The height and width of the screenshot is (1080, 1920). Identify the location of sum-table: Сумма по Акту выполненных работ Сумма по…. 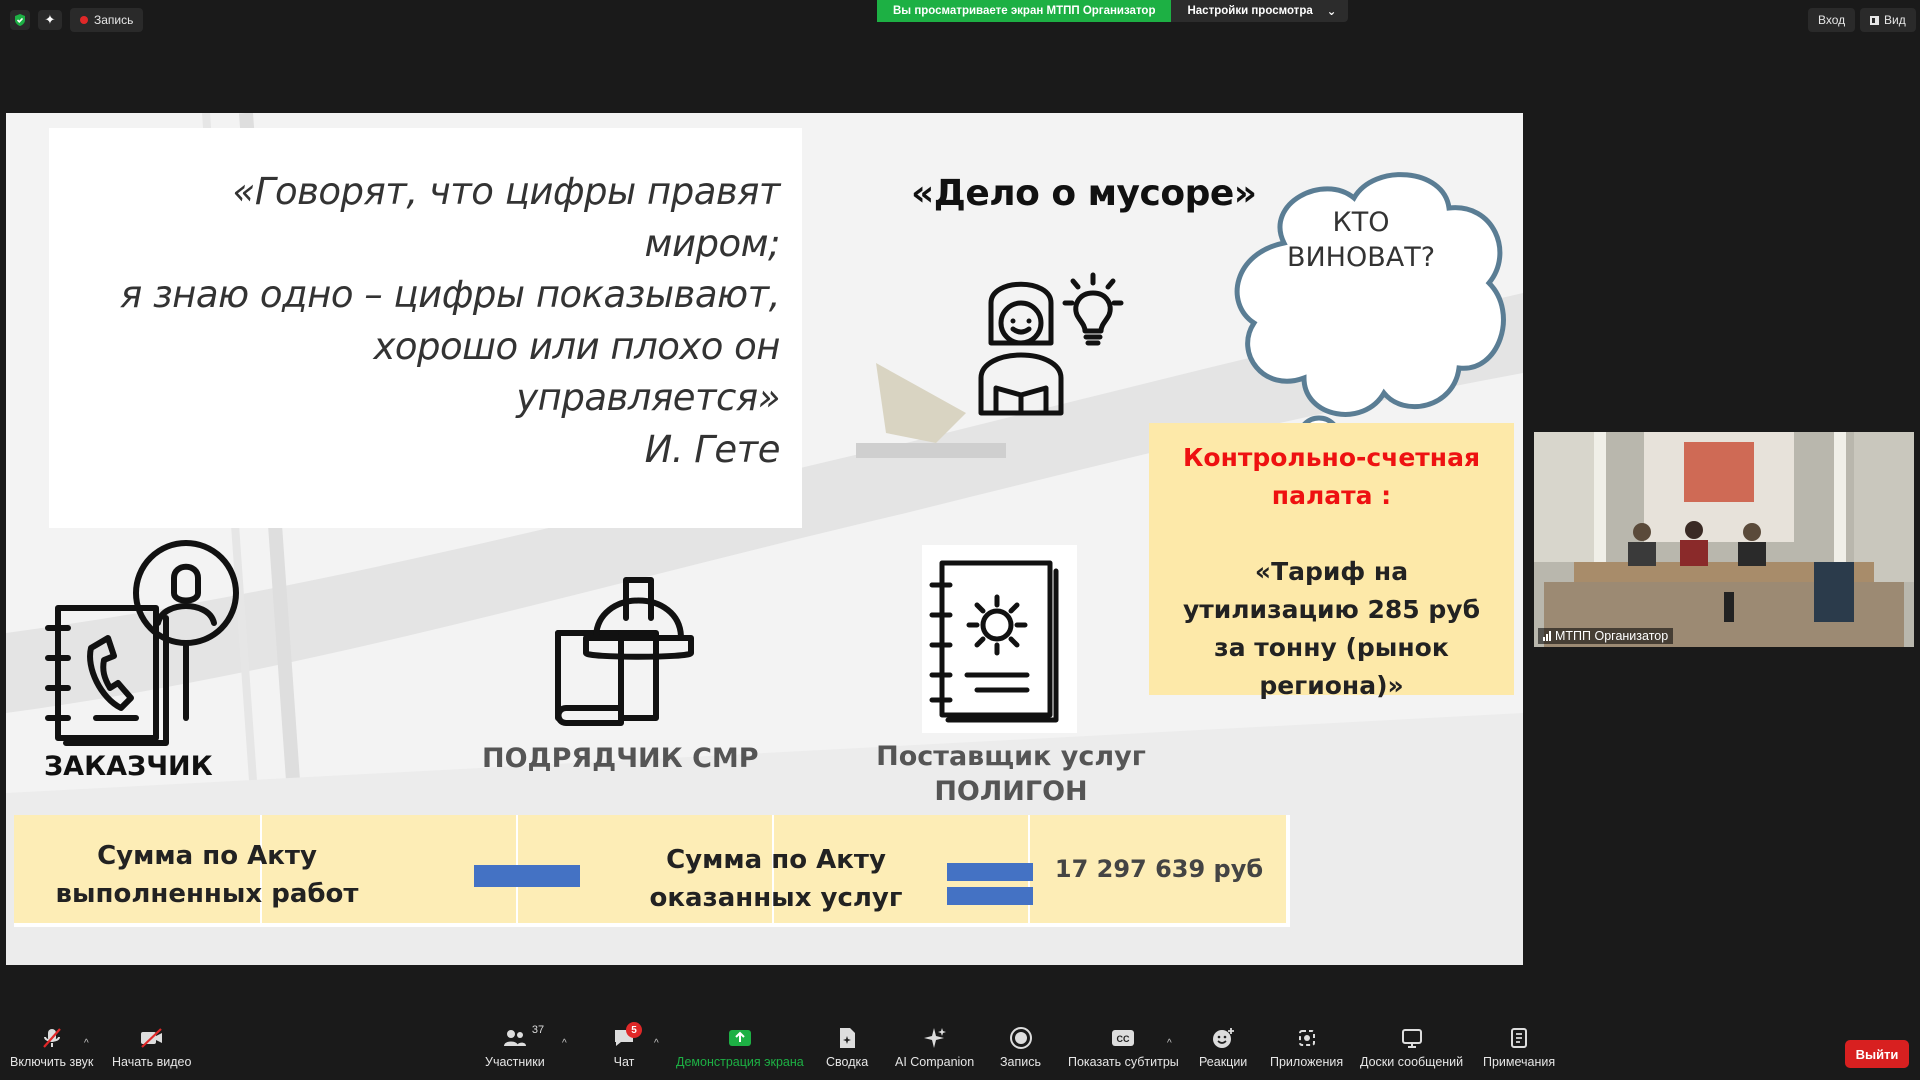
(652, 871).